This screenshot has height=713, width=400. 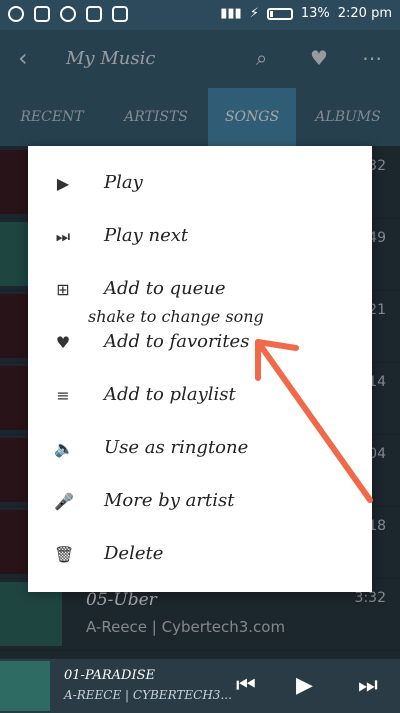 I want to click on menu-item-label: Add to playlist, so click(x=170, y=394).